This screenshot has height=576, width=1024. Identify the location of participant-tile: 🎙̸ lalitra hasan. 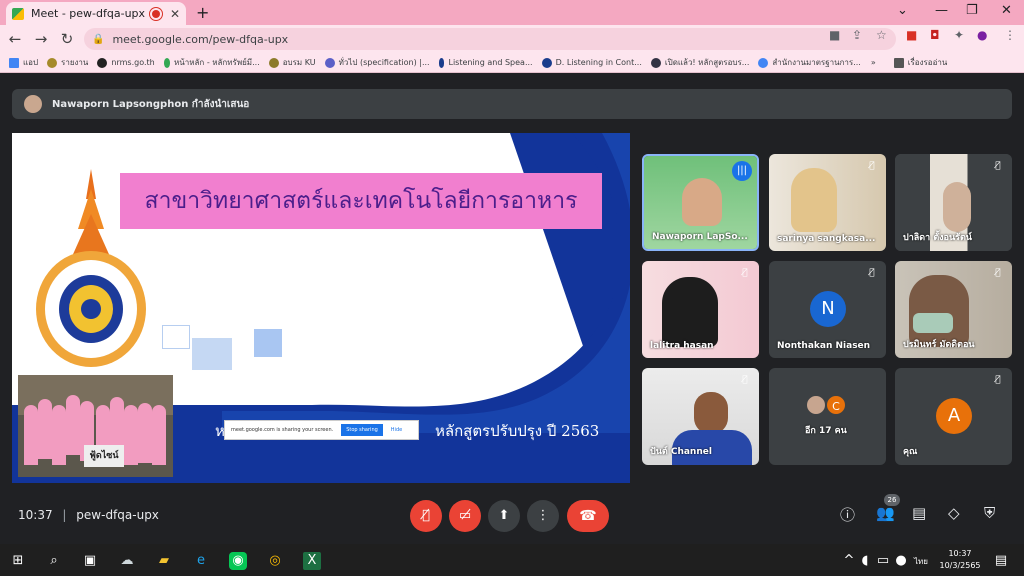
(700, 309).